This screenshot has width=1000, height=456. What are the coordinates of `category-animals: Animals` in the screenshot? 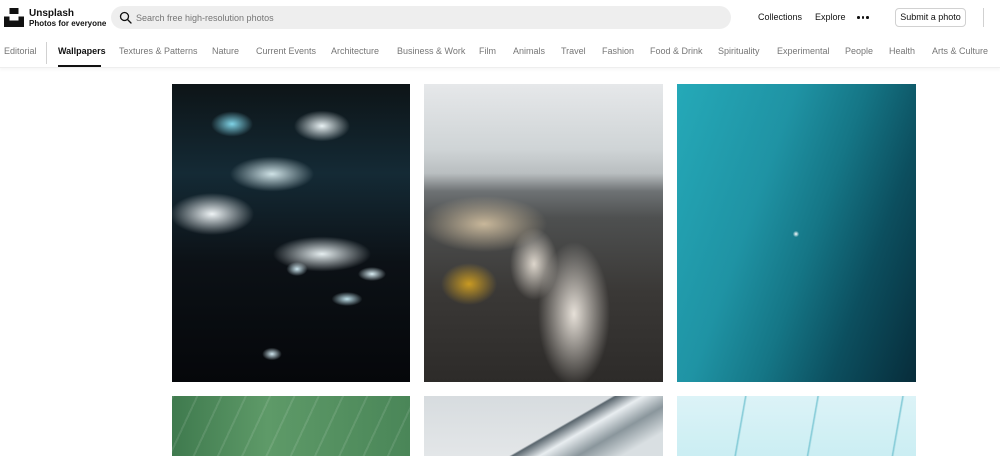 It's located at (529, 51).